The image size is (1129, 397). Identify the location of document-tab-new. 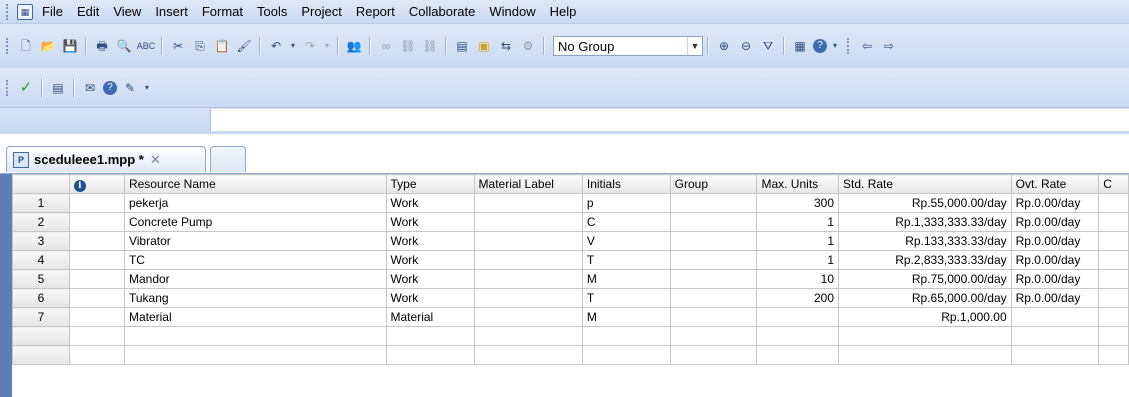
(228, 159).